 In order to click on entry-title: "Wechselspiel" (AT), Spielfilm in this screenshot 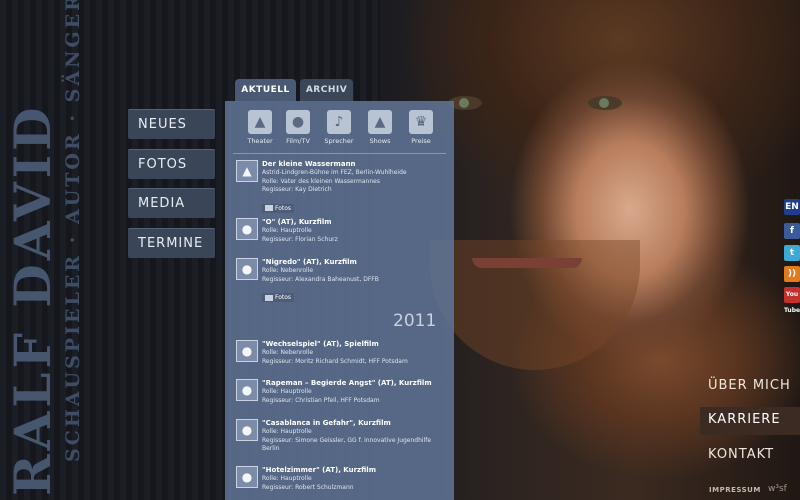, I will do `click(320, 344)`.